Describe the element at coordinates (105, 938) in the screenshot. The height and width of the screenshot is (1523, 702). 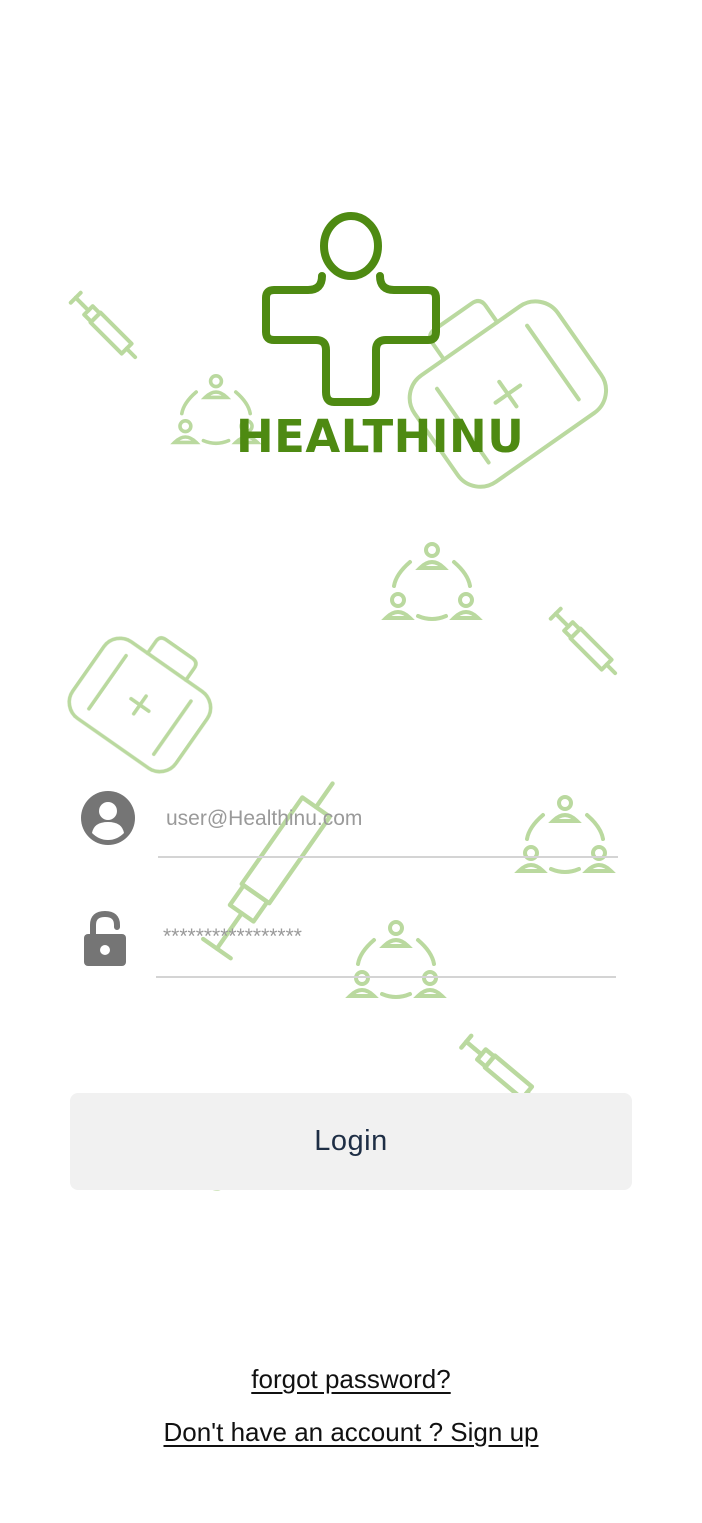
I see `lock-open-icon` at that location.